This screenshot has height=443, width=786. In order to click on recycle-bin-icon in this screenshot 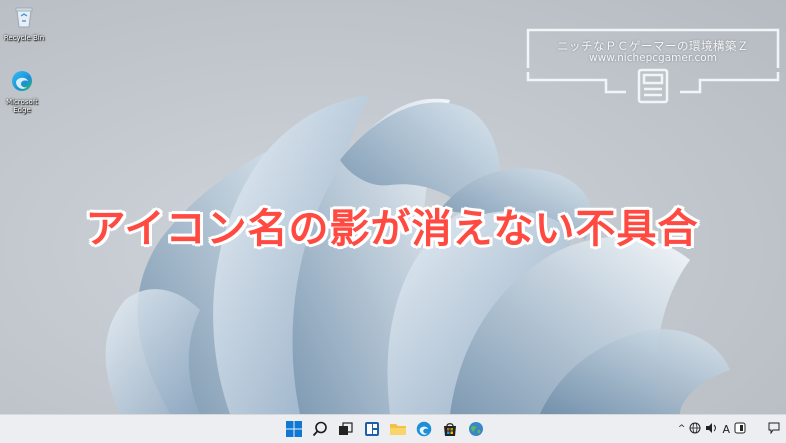, I will do `click(24, 17)`.